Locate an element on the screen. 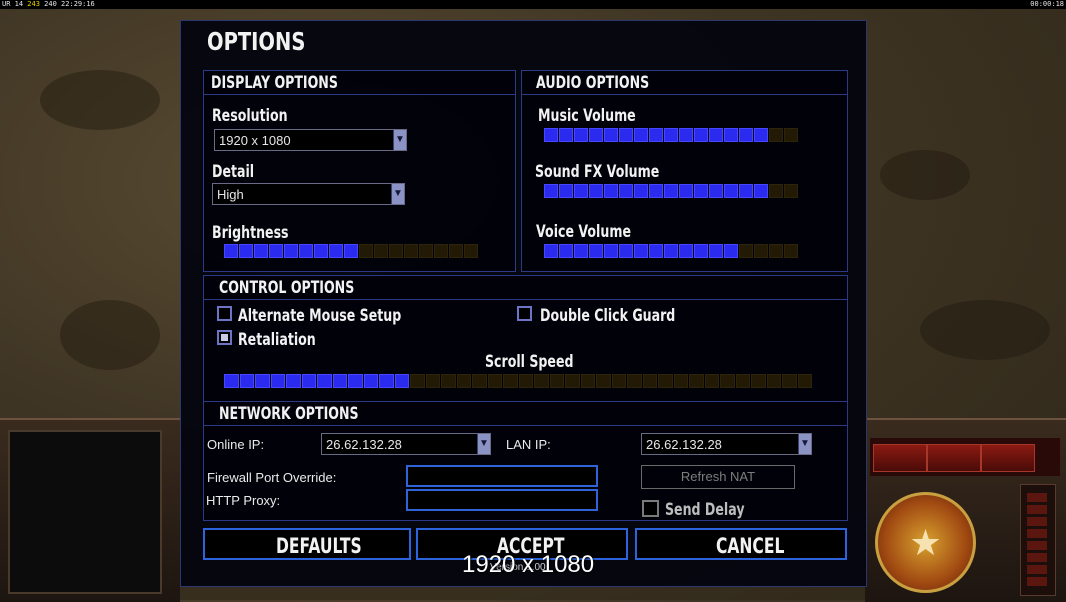 The width and height of the screenshot is (1066, 602). defaults-button: DEFAULTS is located at coordinates (307, 544).